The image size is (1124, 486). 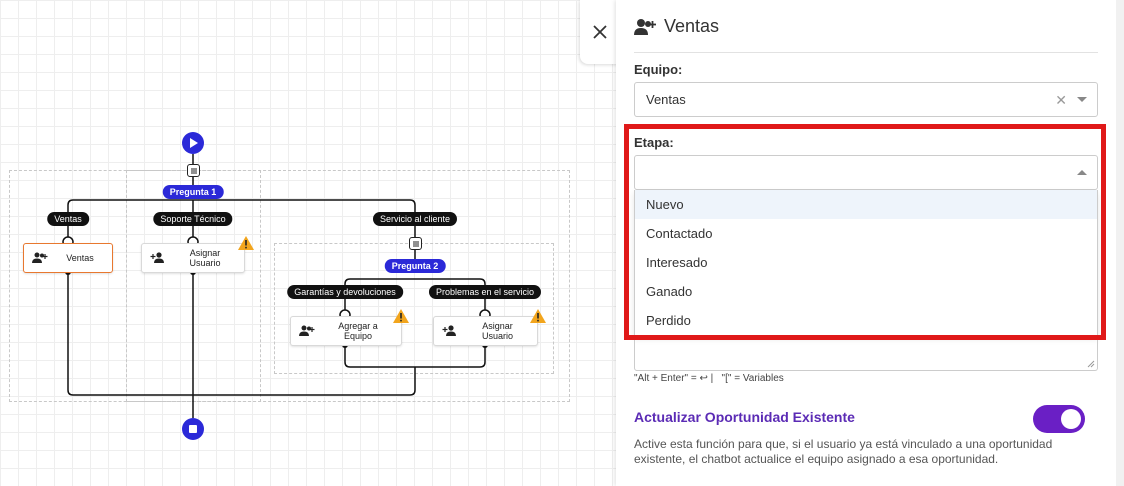 I want to click on node-asignar-usuario: Asignar Usuario, so click(x=193, y=258).